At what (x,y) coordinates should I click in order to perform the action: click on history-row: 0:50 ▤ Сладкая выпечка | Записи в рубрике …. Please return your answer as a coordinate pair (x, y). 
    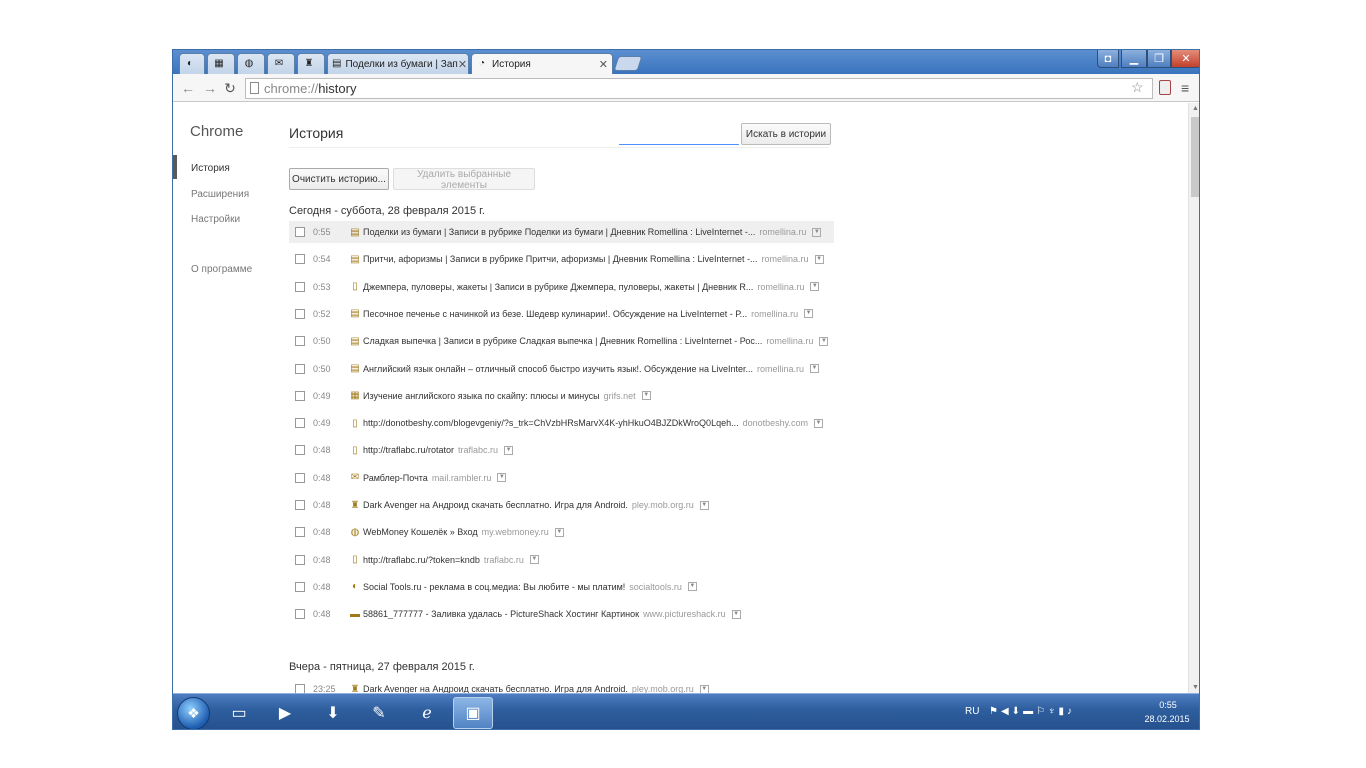
    Looking at the image, I should click on (561, 341).